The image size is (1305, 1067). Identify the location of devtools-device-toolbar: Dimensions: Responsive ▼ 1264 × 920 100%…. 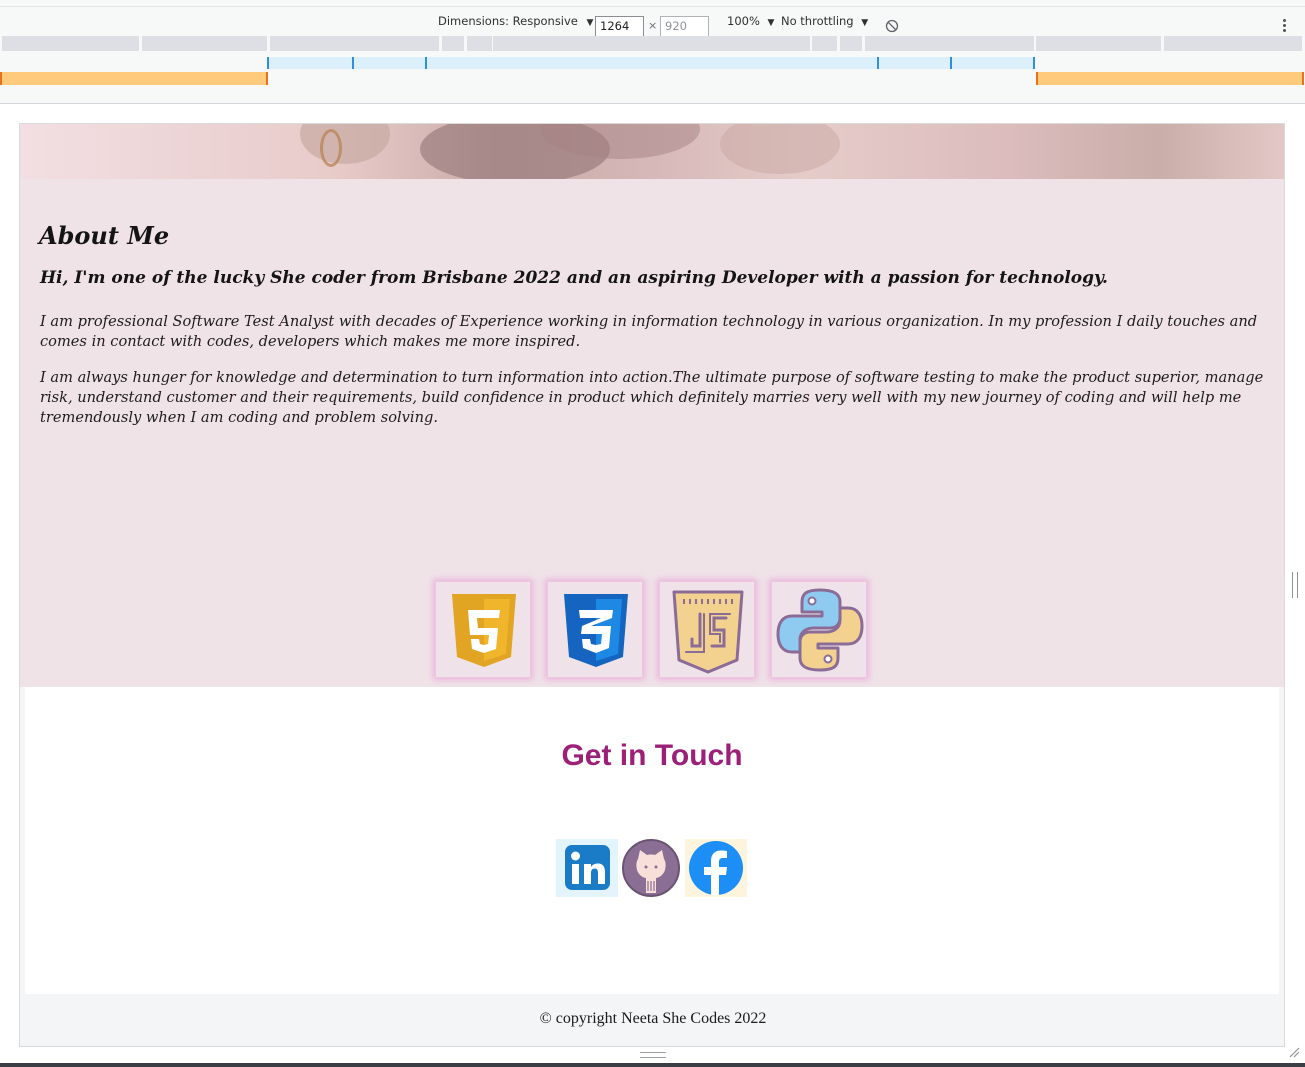
(652, 52).